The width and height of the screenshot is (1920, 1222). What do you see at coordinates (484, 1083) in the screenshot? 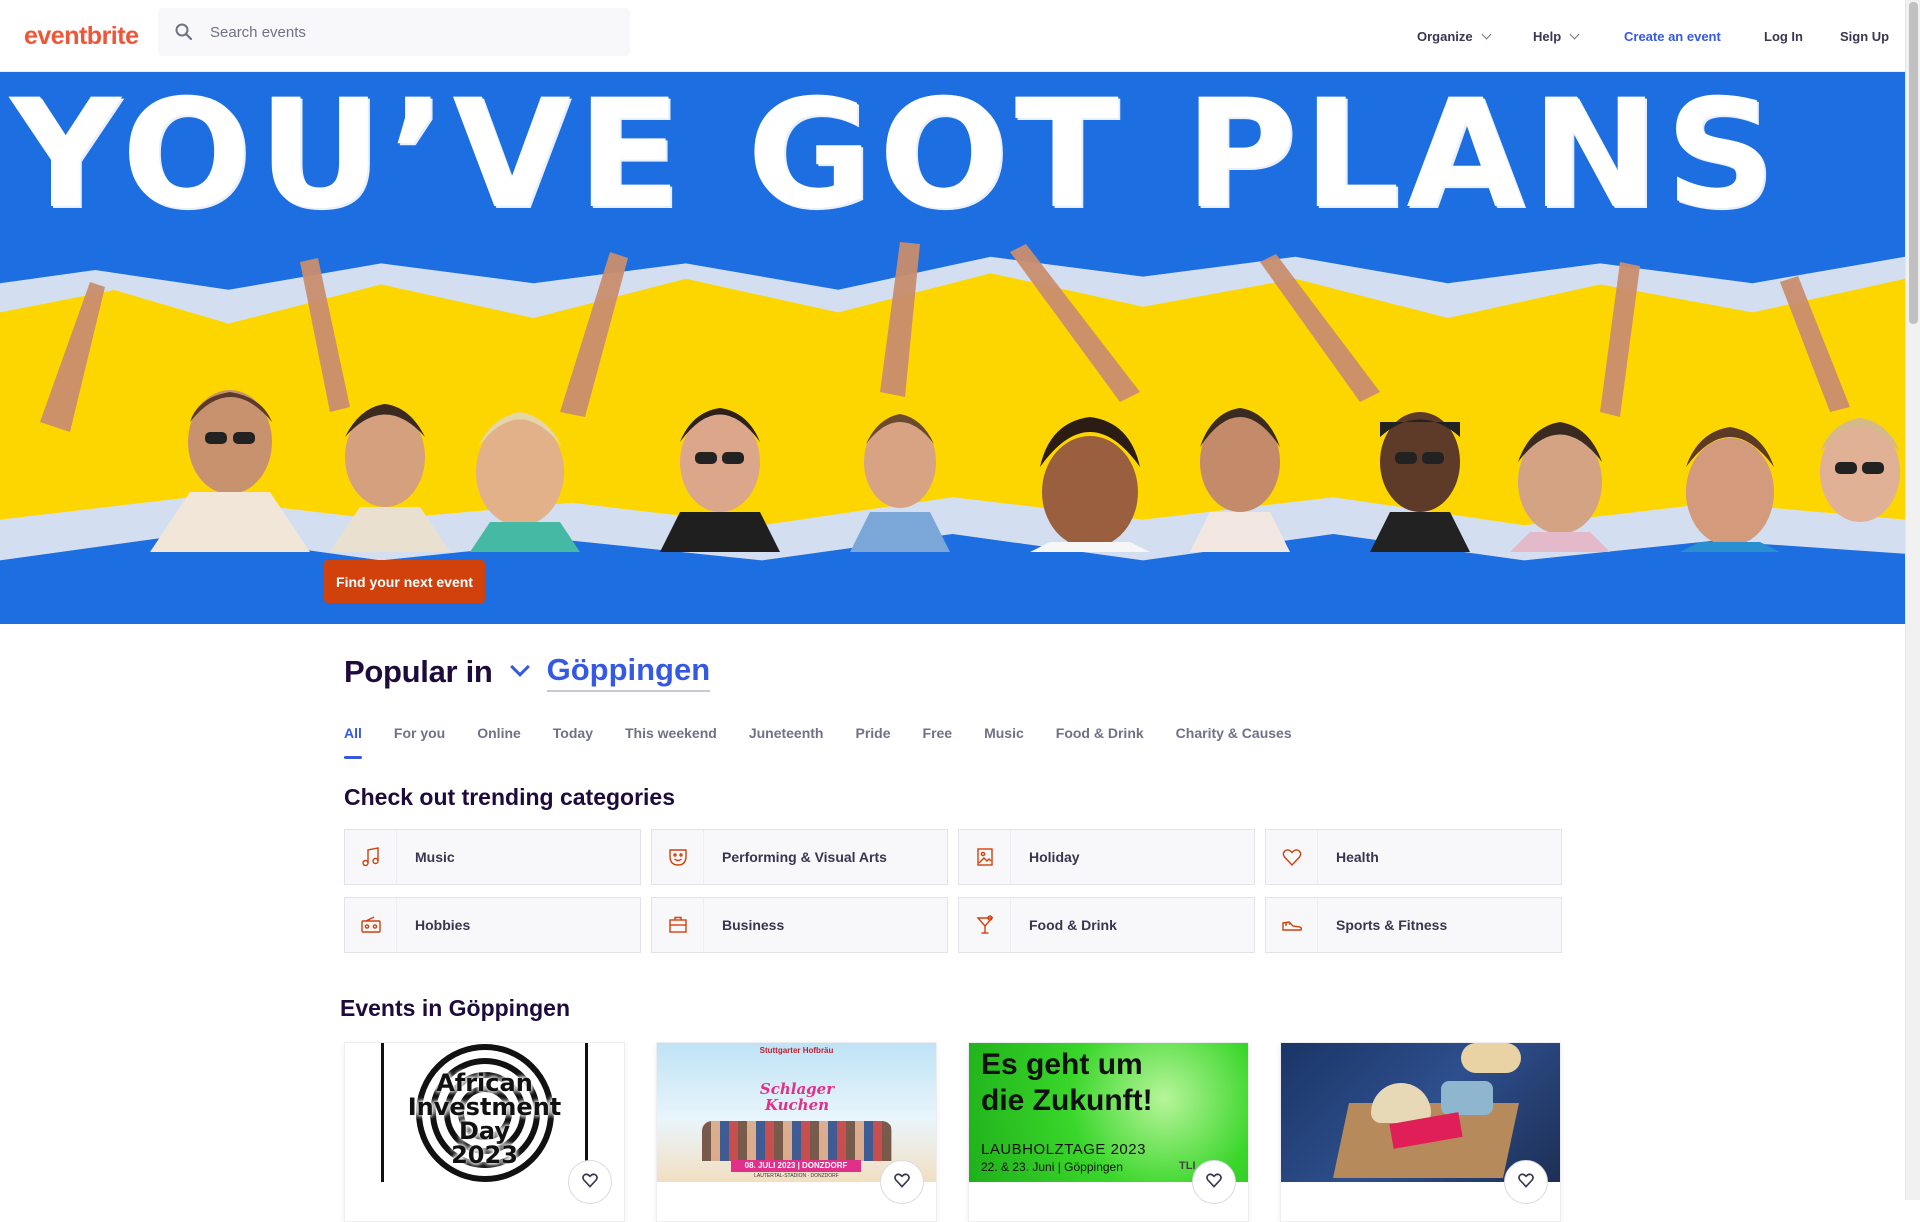
I see `event-image-text: African` at bounding box center [484, 1083].